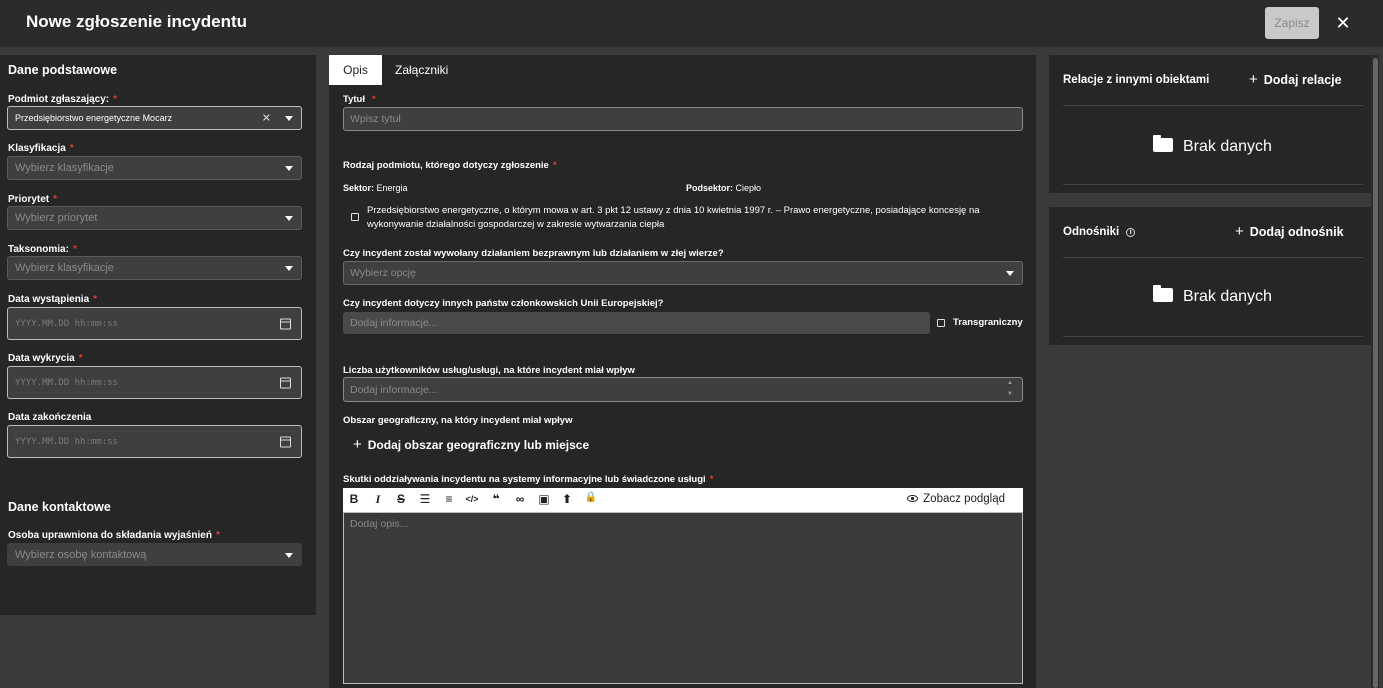 This screenshot has height=688, width=1383. Describe the element at coordinates (41, 148) in the screenshot. I see `classification-label: Klasyfikacja *` at that location.